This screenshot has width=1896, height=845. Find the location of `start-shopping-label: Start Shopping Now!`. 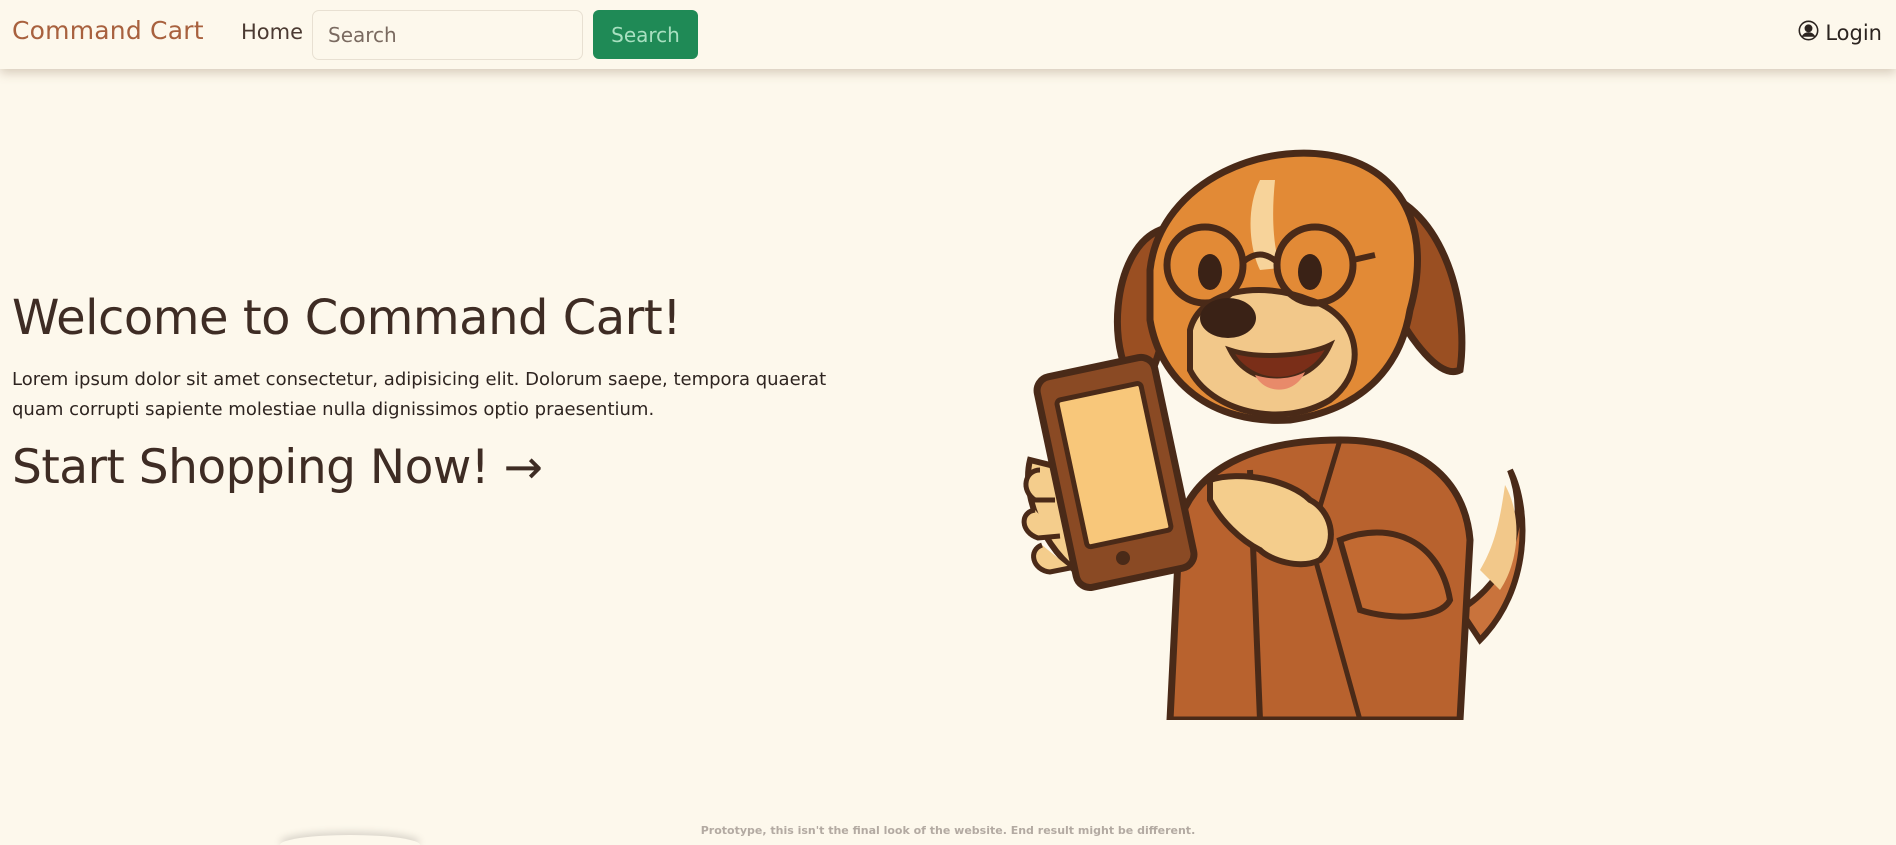

start-shopping-label: Start Shopping Now! is located at coordinates (251, 467).